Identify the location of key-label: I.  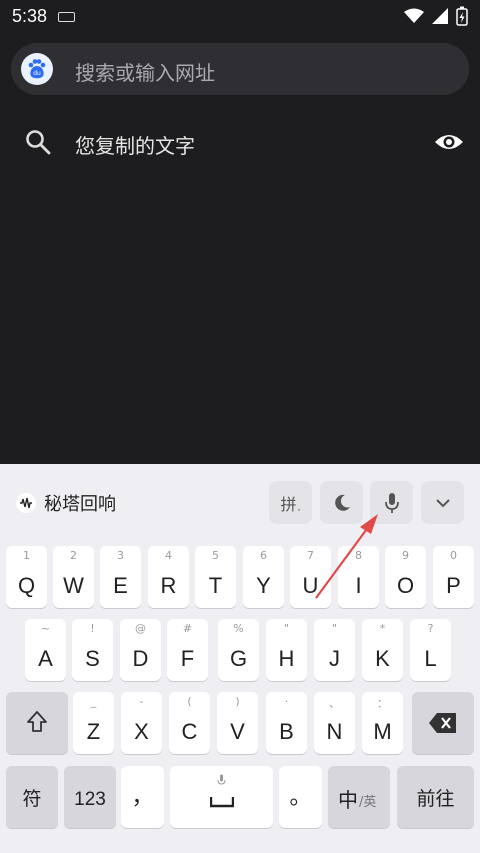
(358, 585).